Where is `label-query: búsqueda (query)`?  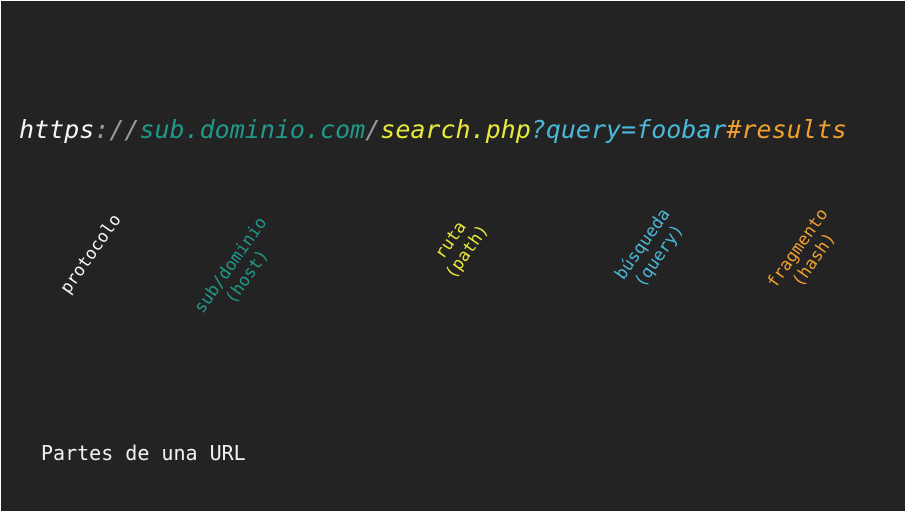 label-query: búsqueda (query) is located at coordinates (651, 249).